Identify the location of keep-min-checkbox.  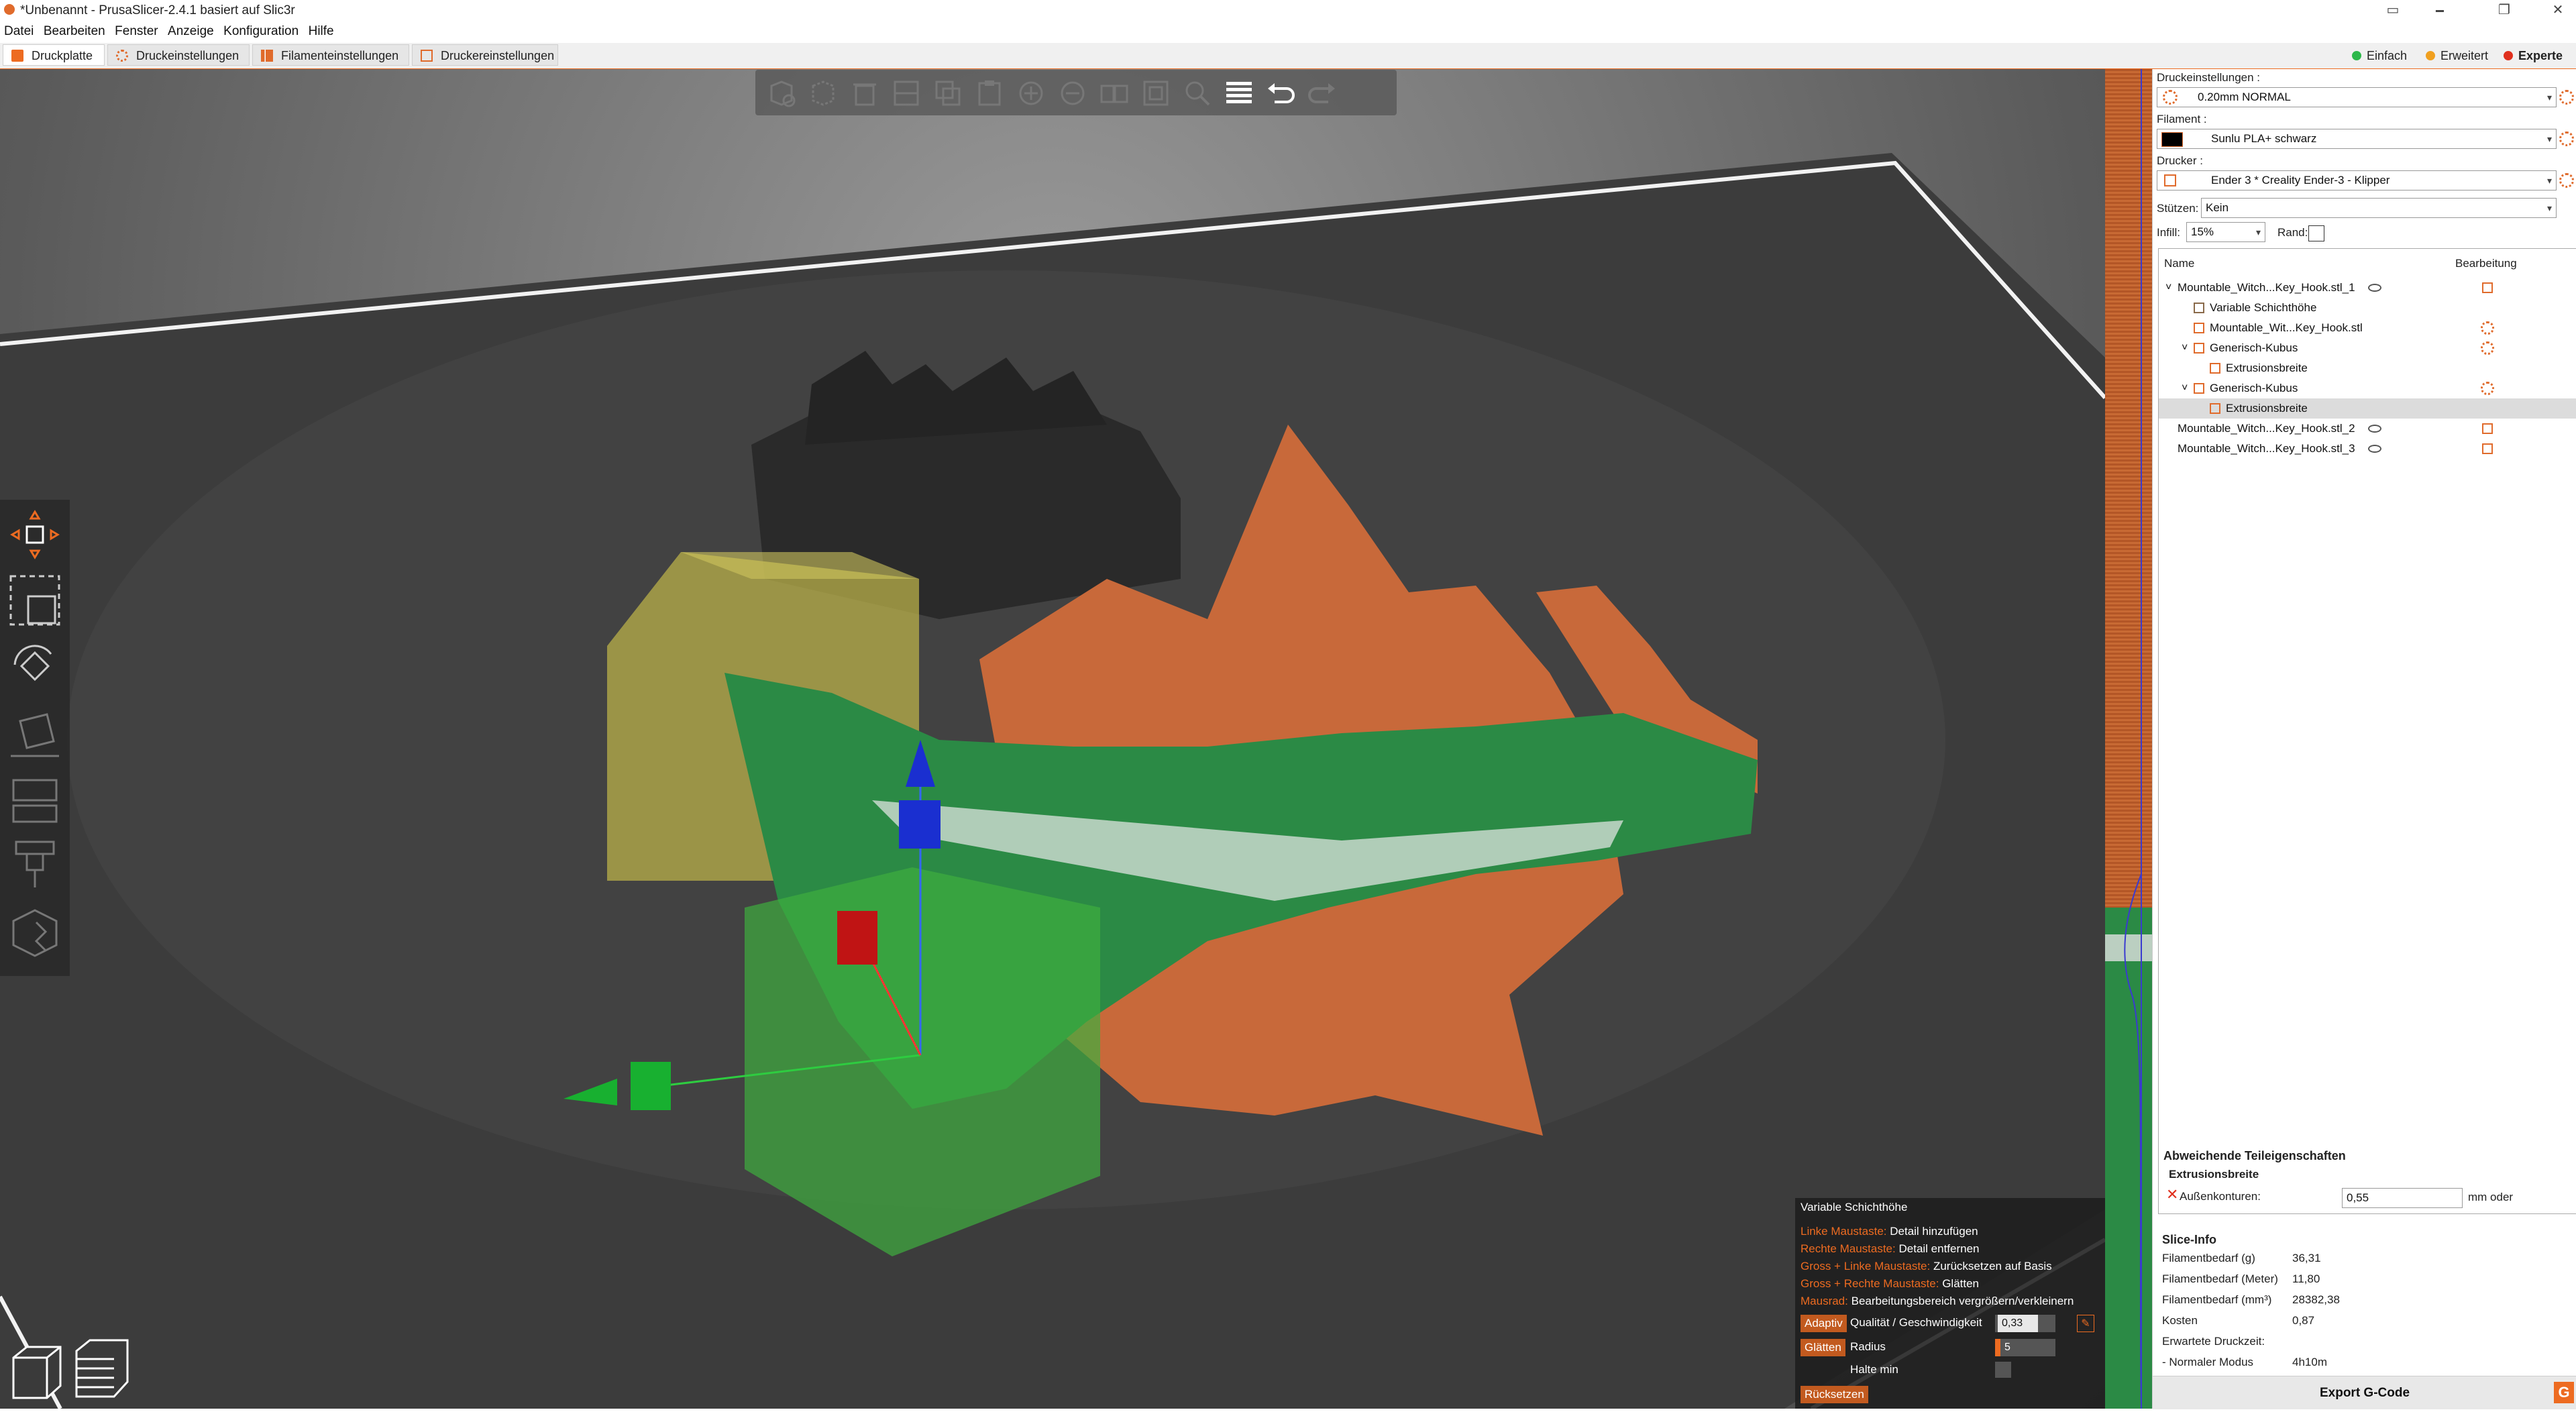
(2003, 1370).